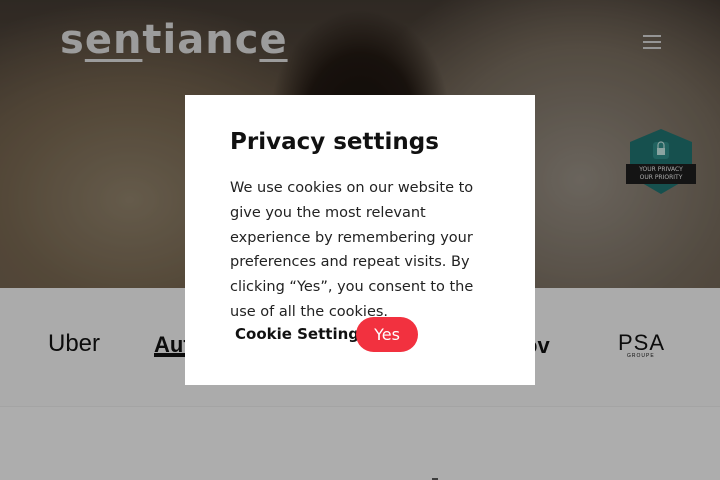  What do you see at coordinates (334, 142) in the screenshot?
I see `dialog-title: Privacy settings` at bounding box center [334, 142].